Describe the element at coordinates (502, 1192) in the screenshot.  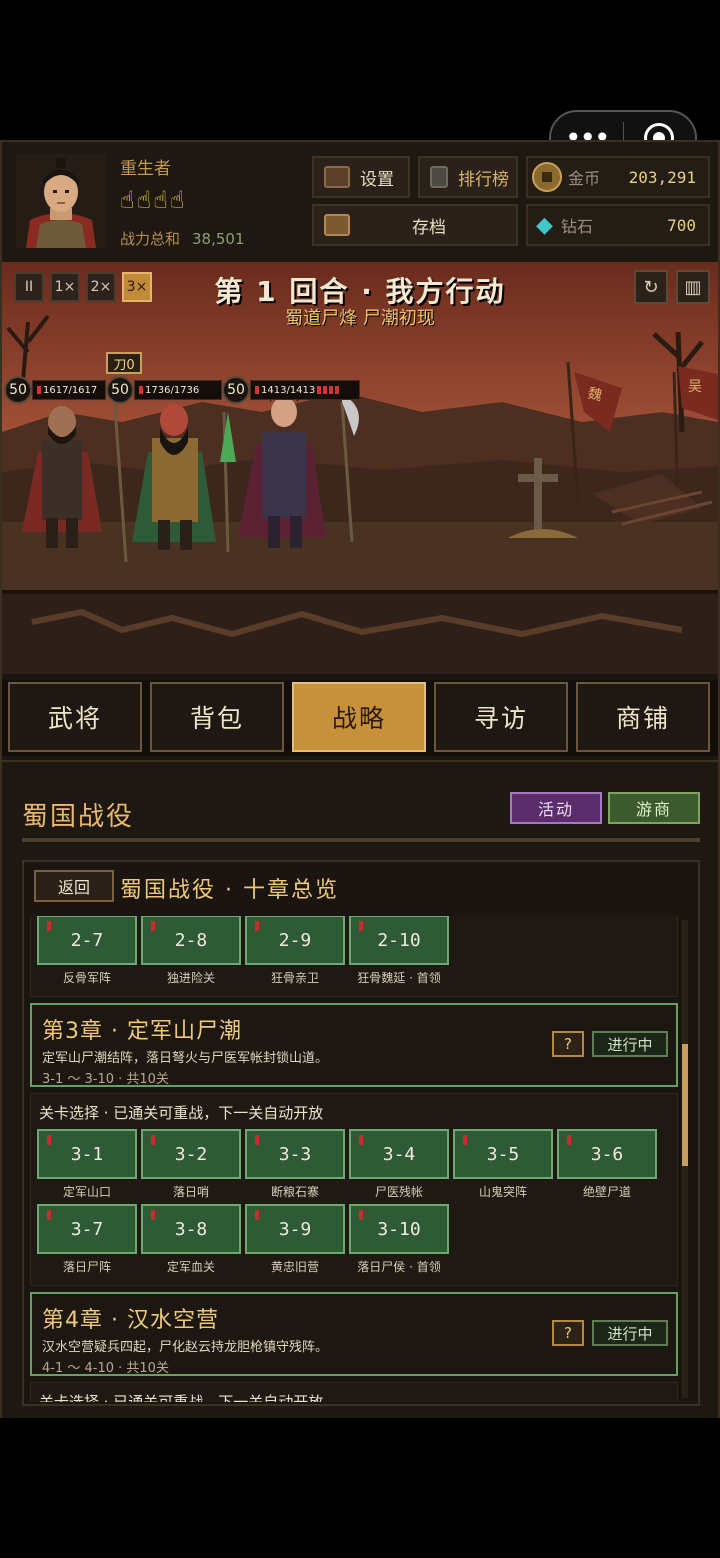
I see `stage-name: 山鬼突阵` at that location.